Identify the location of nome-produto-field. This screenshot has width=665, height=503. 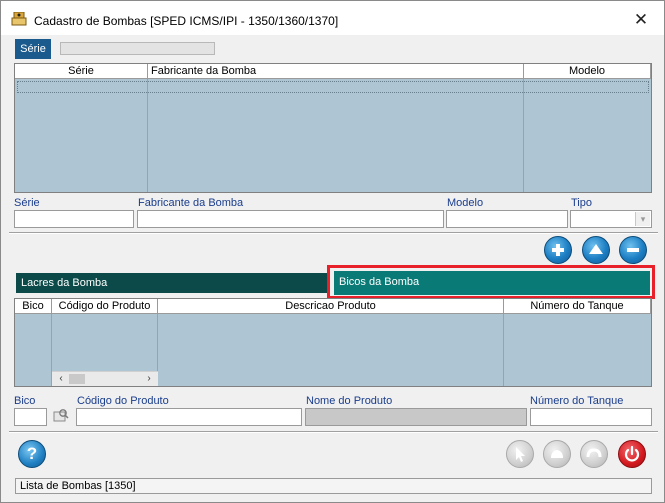
(416, 417).